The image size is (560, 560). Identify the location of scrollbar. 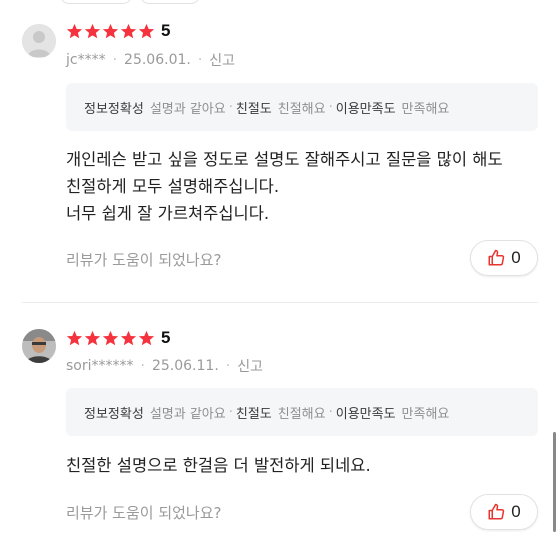
(554, 482).